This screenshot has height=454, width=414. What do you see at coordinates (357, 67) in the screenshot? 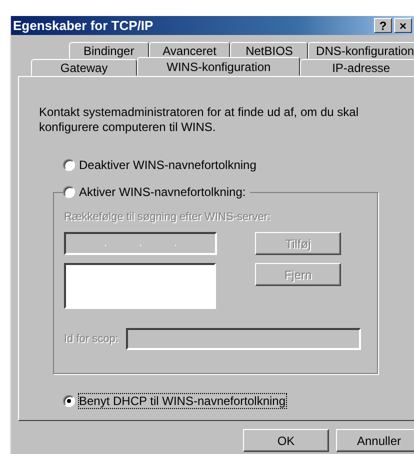
I see `tab: IP-adresse` at bounding box center [357, 67].